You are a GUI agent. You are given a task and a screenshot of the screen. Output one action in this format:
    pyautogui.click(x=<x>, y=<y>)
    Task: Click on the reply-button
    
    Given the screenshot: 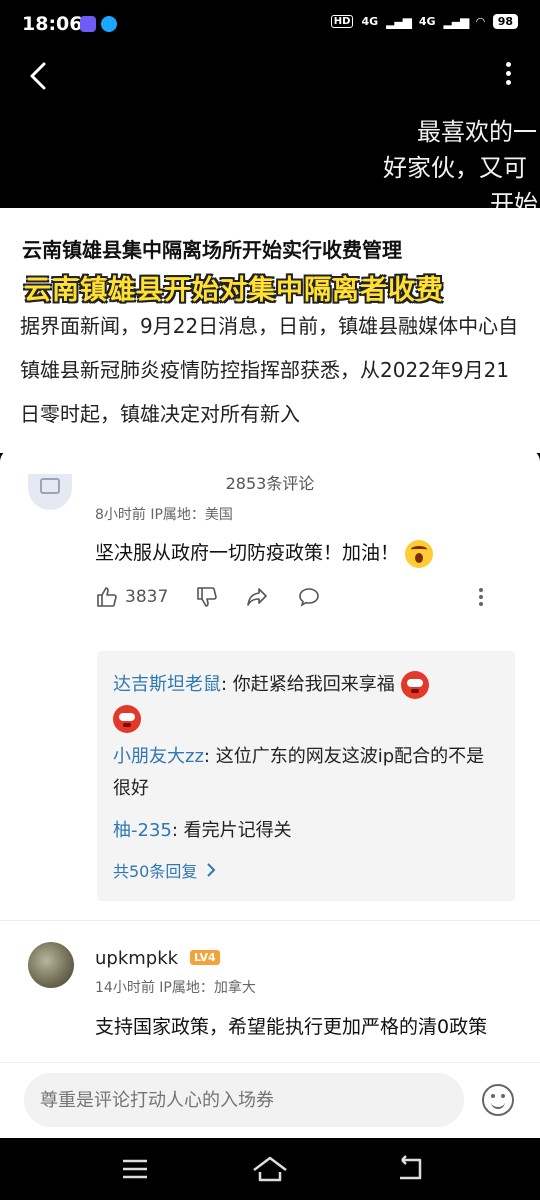 What is the action you would take?
    pyautogui.click(x=309, y=597)
    